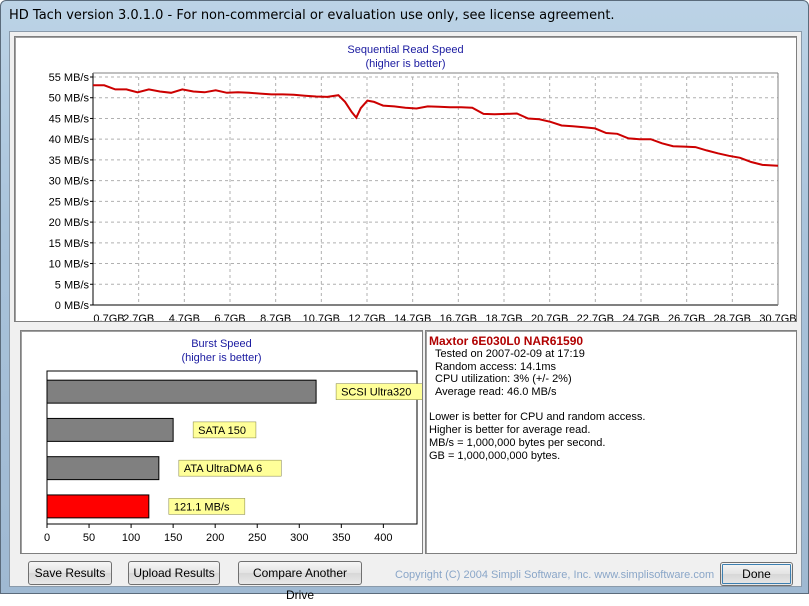 This screenshot has width=809, height=606. I want to click on y-tick-label: 0 MB/s, so click(72, 306).